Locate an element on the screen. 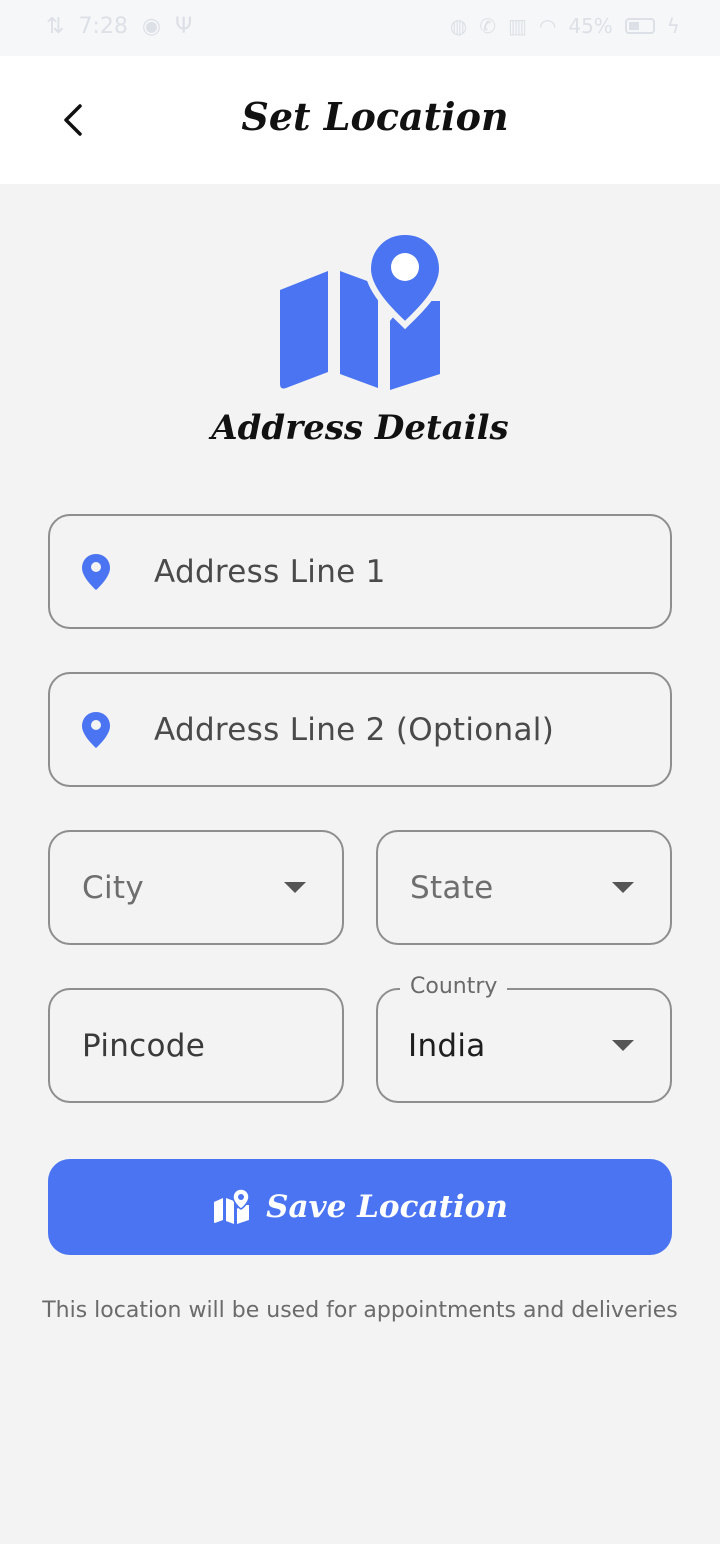 This screenshot has height=1544, width=720. state-dropdown: State is located at coordinates (524, 887).